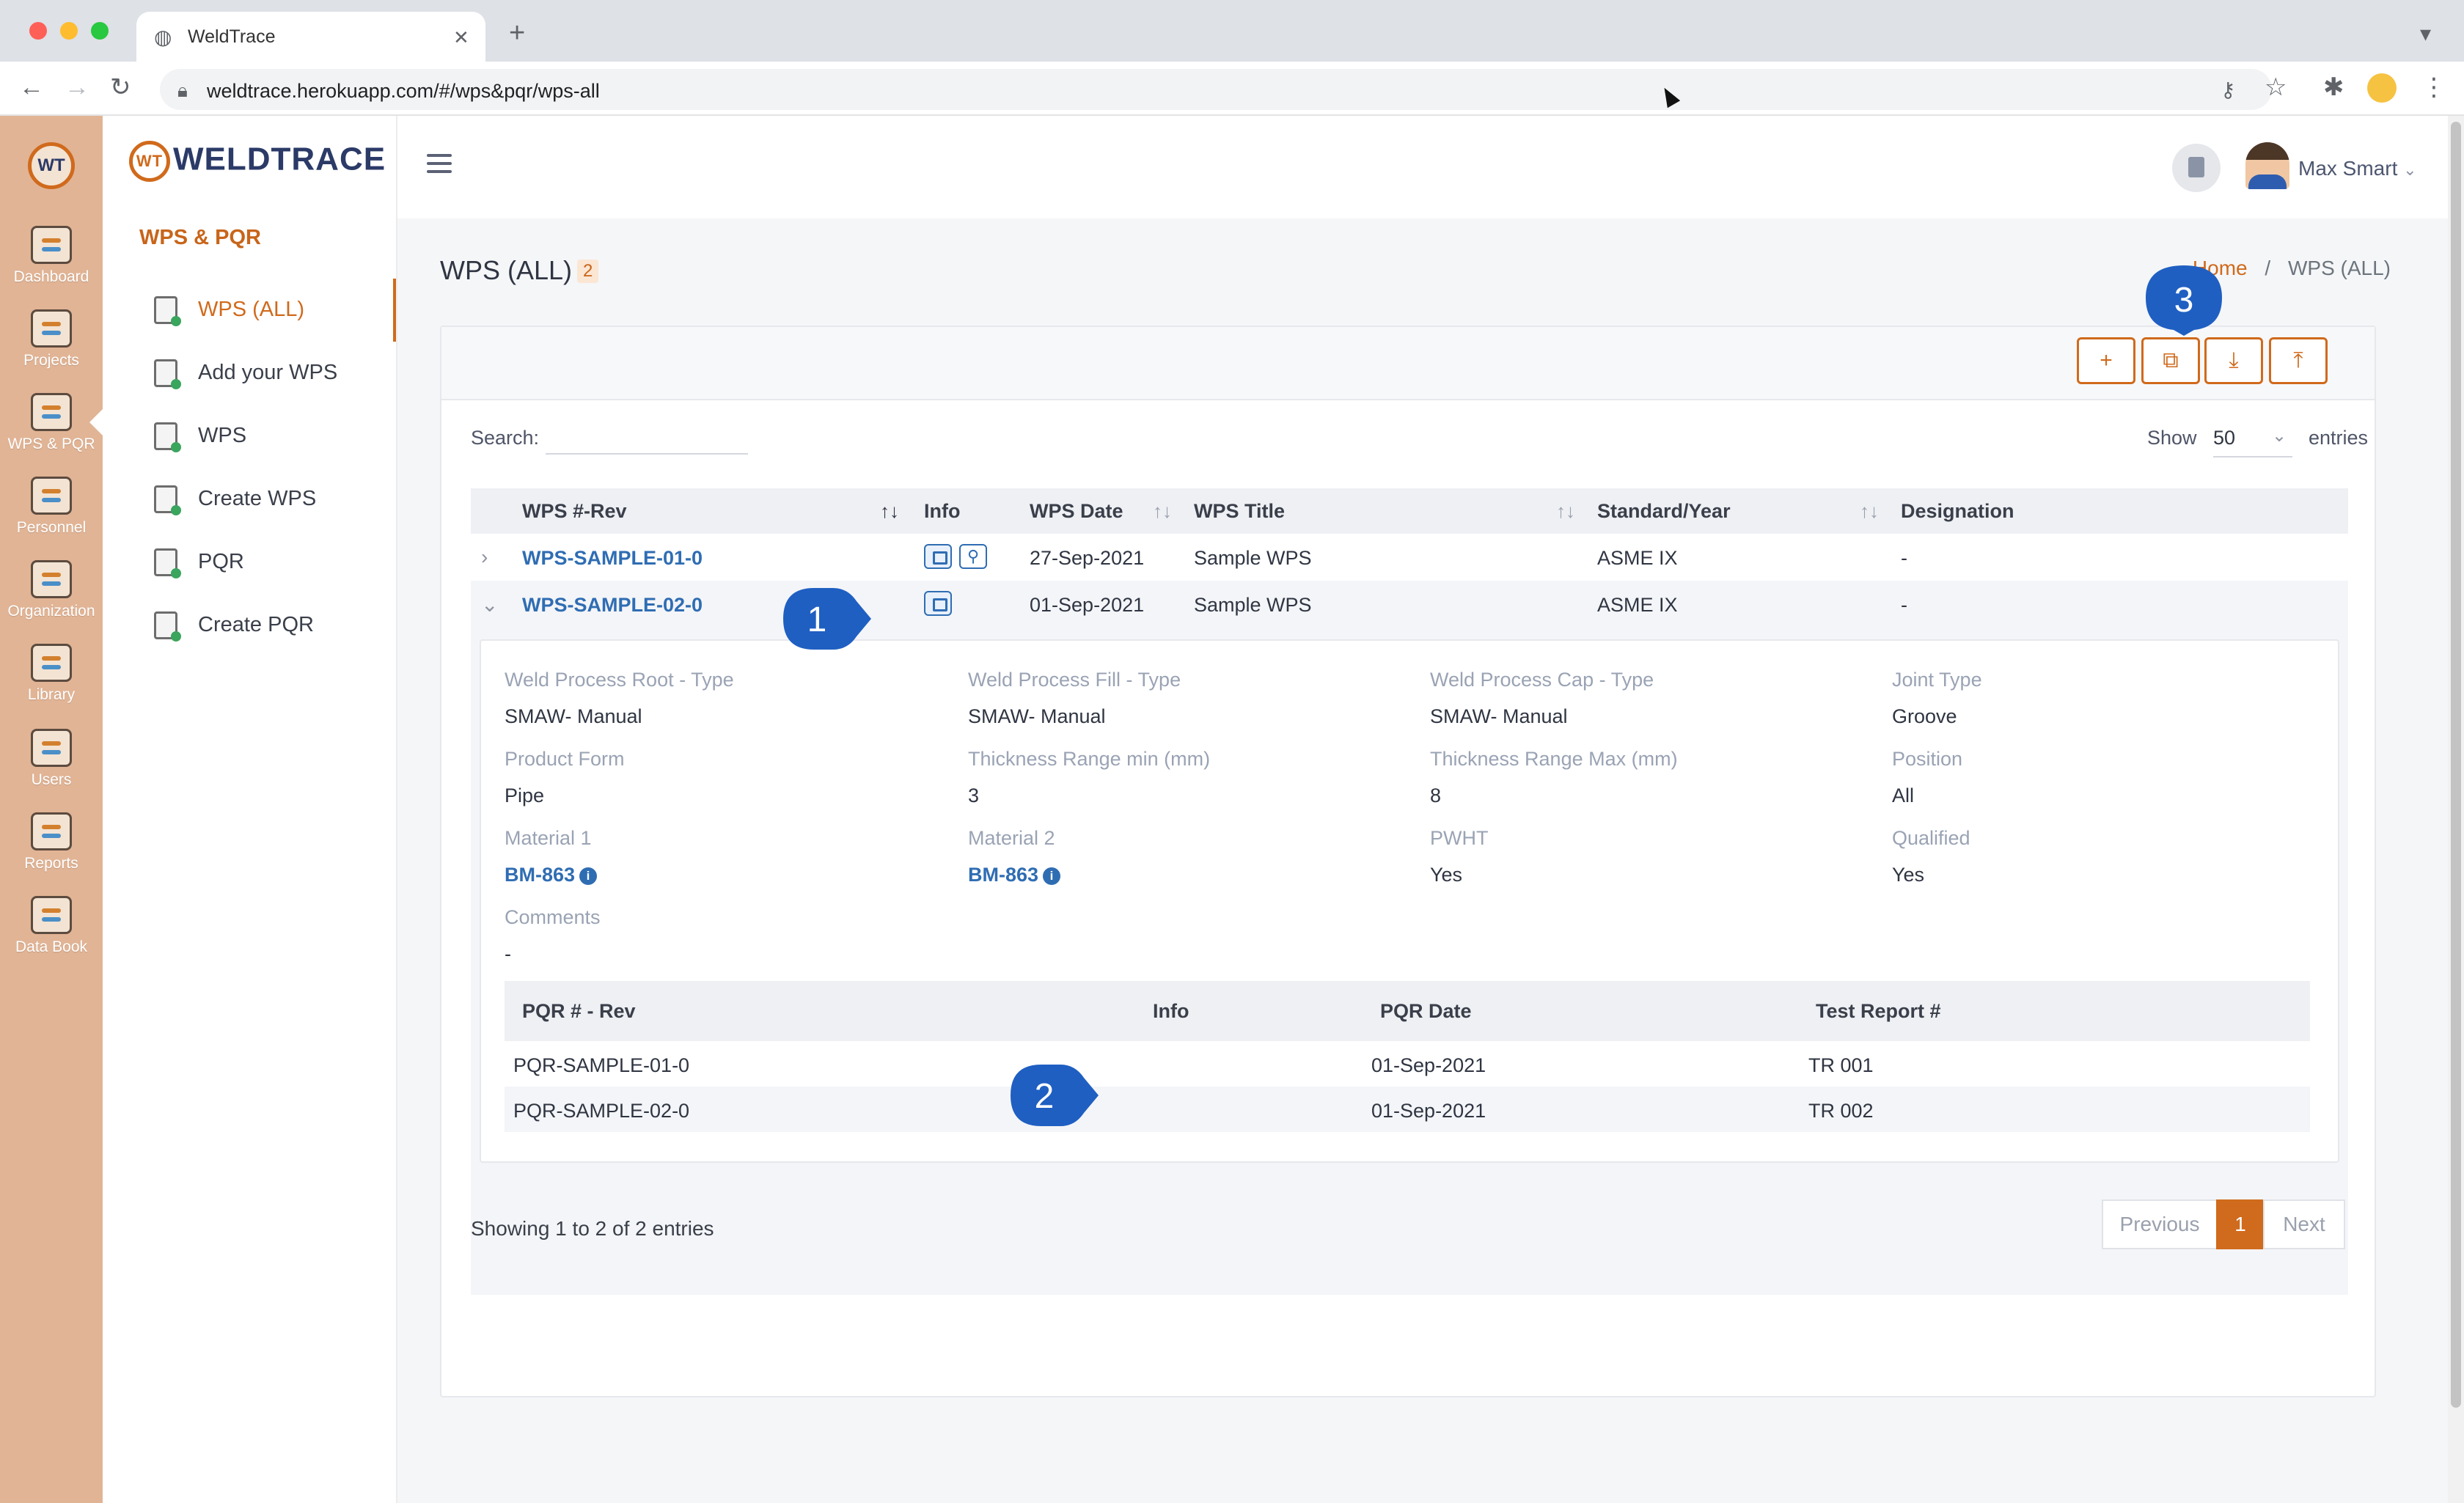 The height and width of the screenshot is (1503, 2464). What do you see at coordinates (163, 37) in the screenshot?
I see `globe-icon: ◍` at bounding box center [163, 37].